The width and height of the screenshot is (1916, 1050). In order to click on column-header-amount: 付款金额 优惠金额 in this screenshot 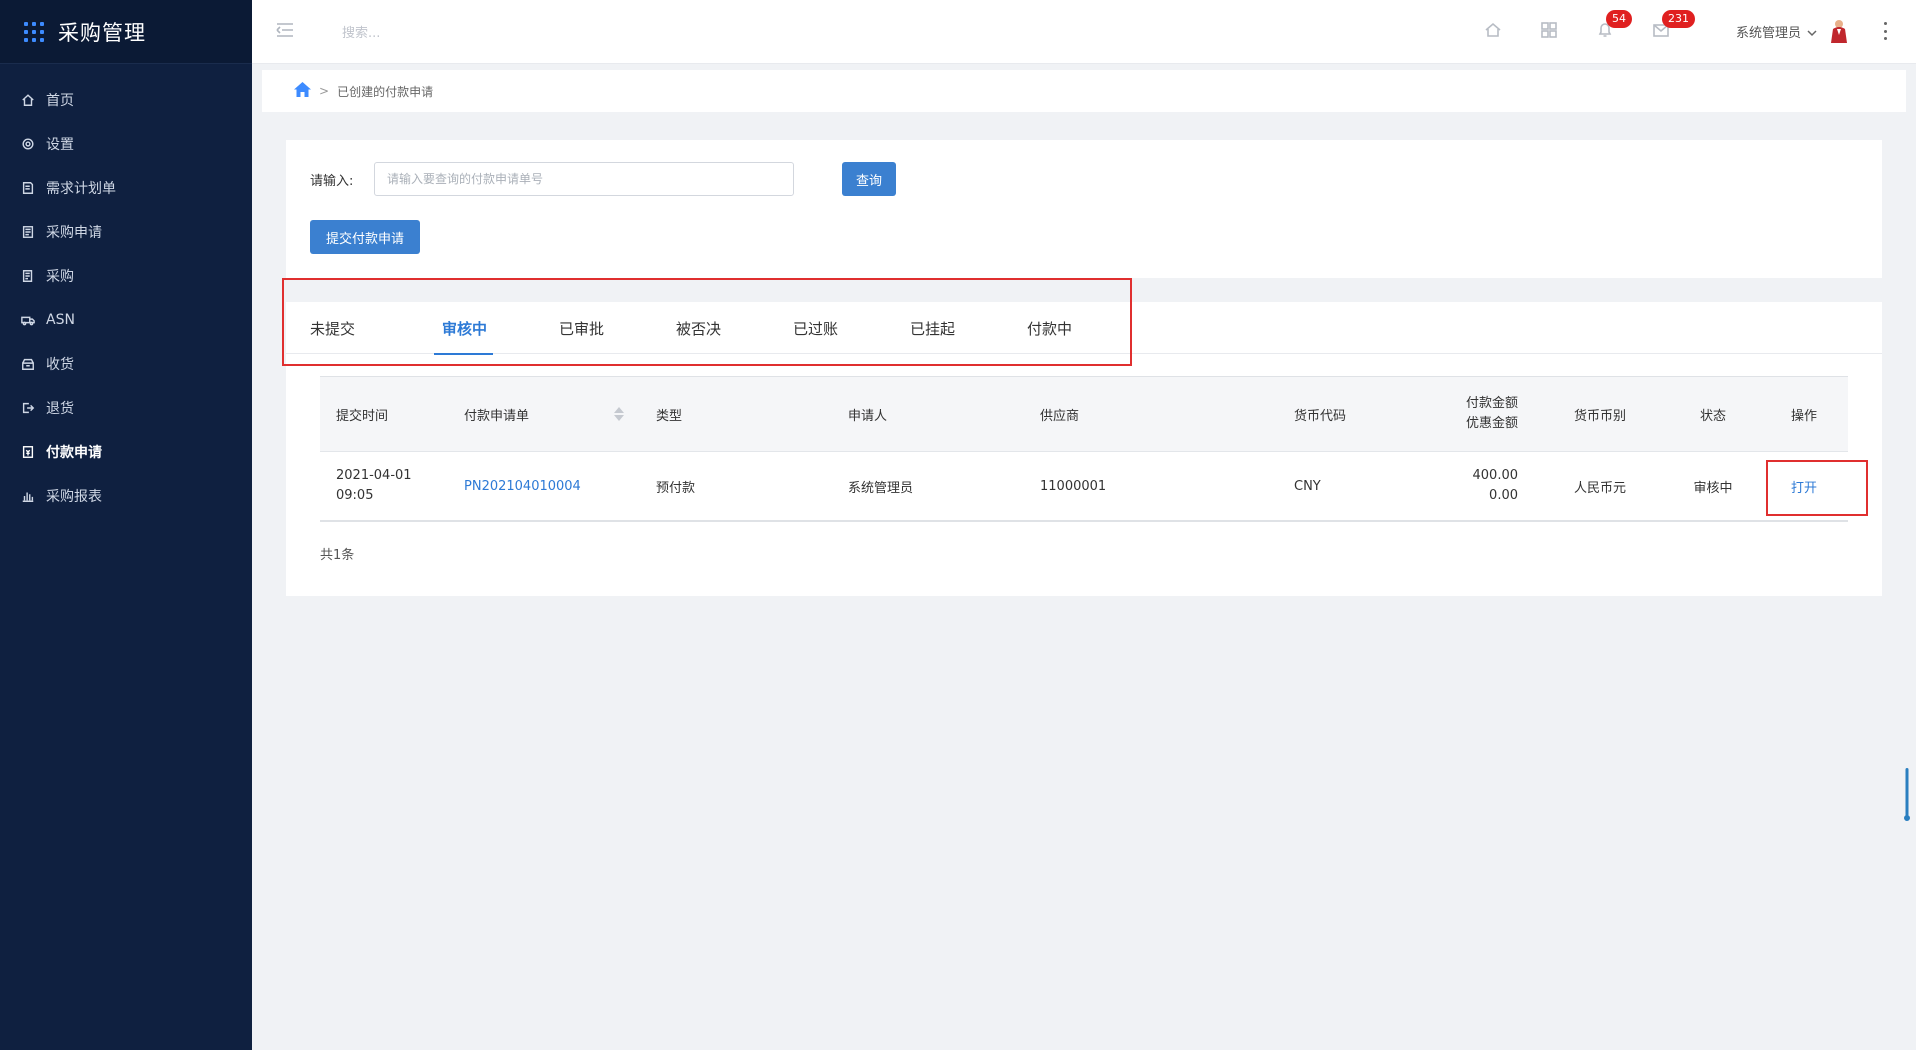, I will do `click(1471, 414)`.